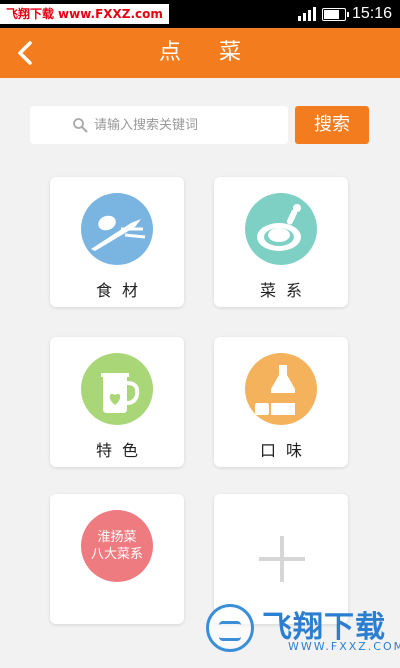 Image resolution: width=400 pixels, height=668 pixels. Describe the element at coordinates (282, 559) in the screenshot. I see `plus-icon` at that location.